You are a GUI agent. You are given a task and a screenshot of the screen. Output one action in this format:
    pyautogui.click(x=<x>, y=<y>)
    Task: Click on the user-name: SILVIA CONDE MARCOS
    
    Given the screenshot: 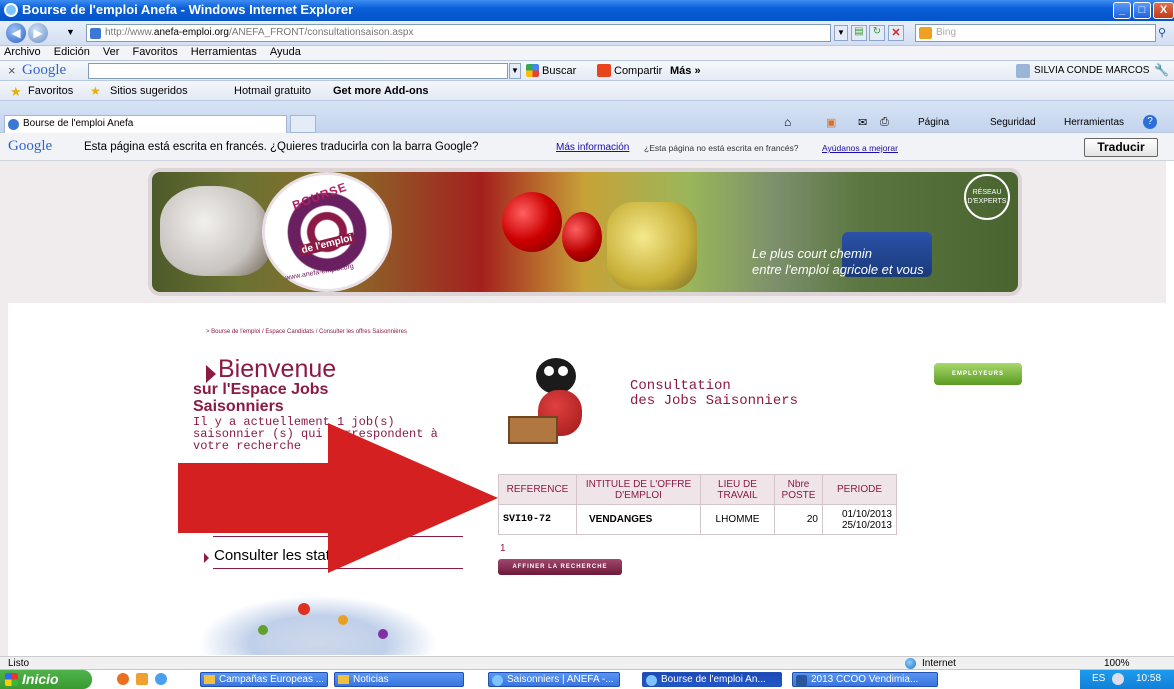 What is the action you would take?
    pyautogui.click(x=1091, y=70)
    